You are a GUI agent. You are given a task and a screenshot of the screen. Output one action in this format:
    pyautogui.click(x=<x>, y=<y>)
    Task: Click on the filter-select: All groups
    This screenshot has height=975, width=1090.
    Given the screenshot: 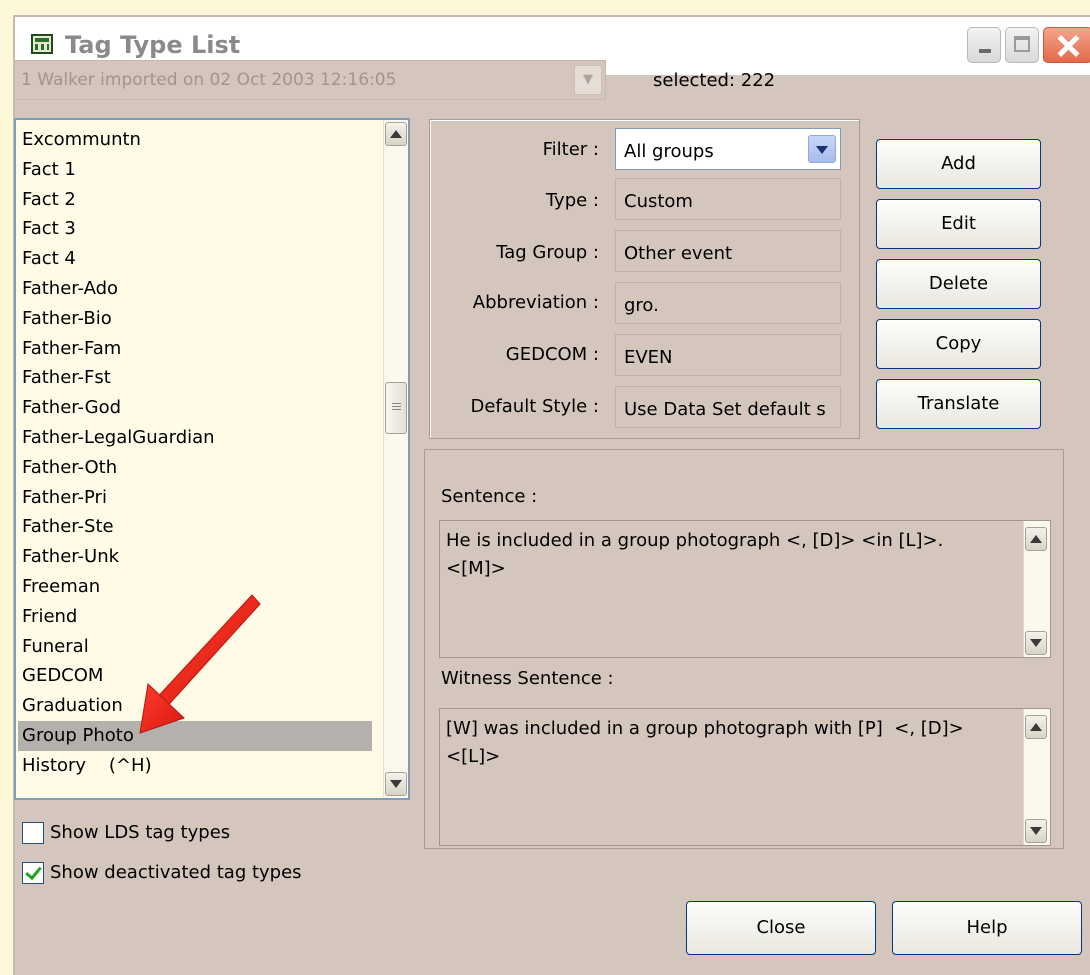 What is the action you would take?
    pyautogui.click(x=728, y=149)
    